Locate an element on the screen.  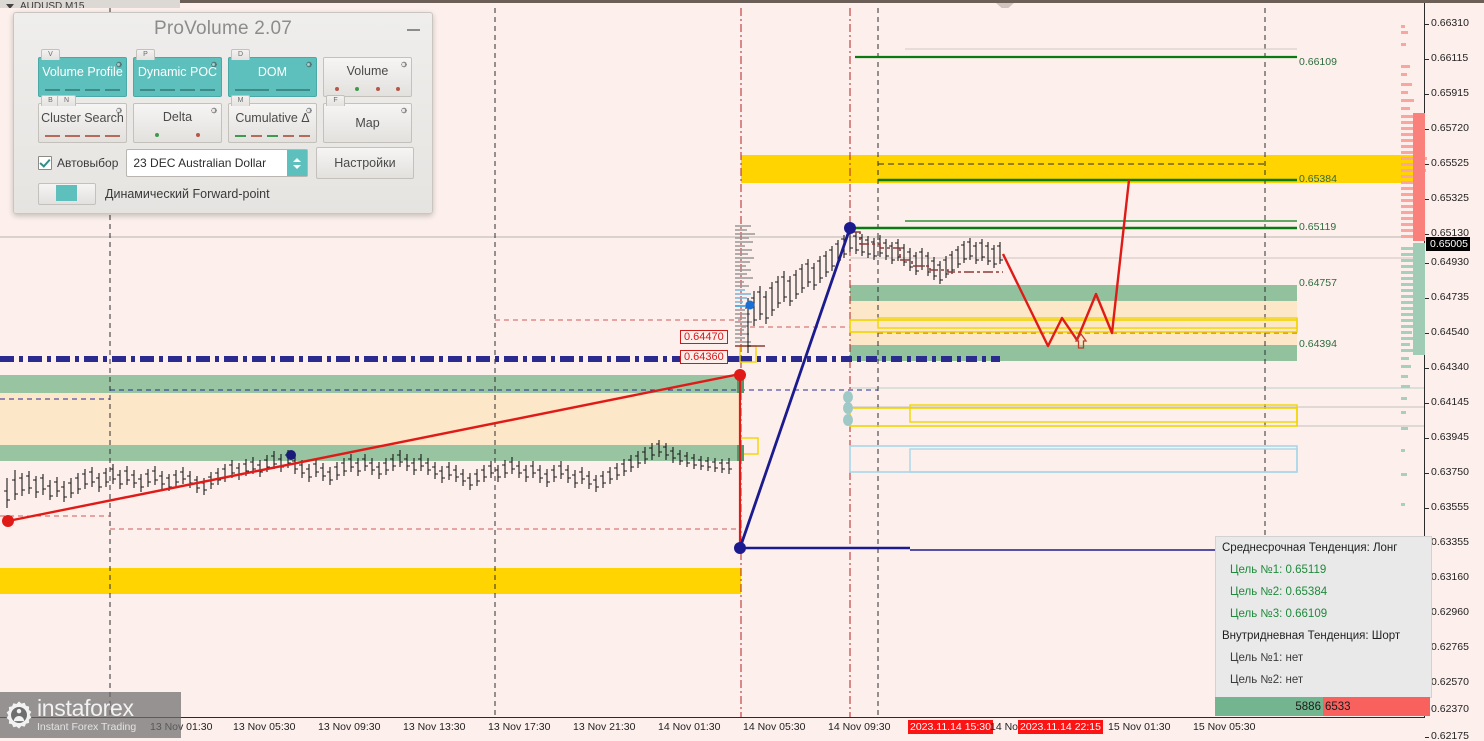
settings-button: Настройки is located at coordinates (364, 163).